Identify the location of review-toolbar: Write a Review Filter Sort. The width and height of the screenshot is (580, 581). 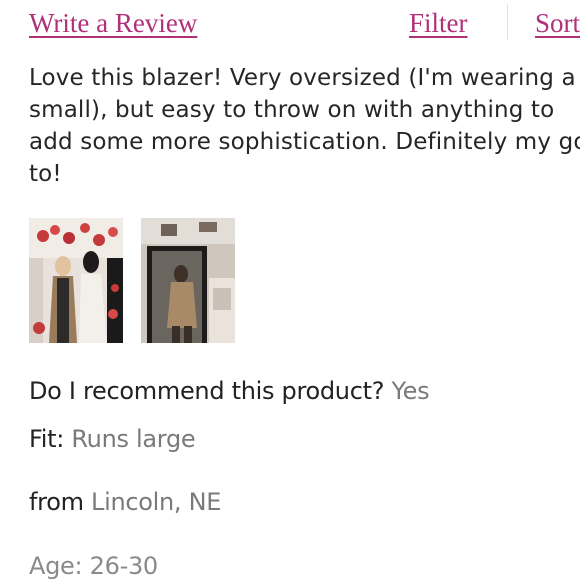
(290, 25).